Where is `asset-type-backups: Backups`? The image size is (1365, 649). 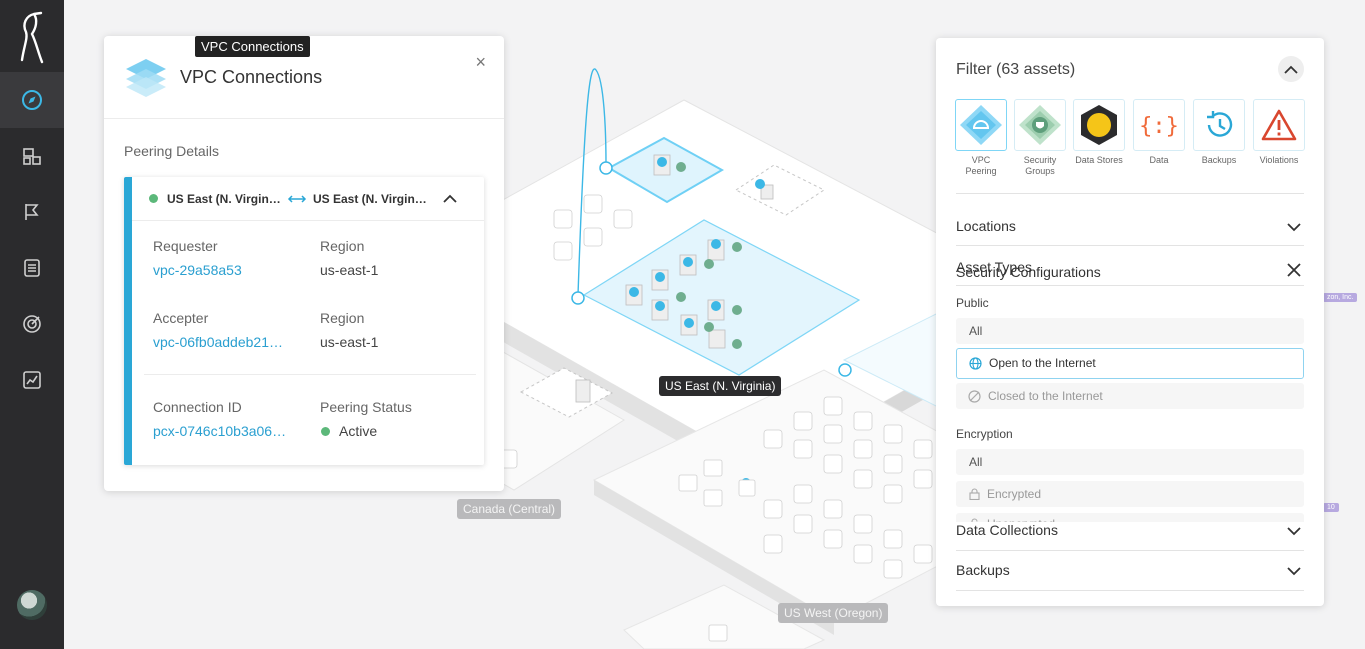
asset-type-backups: Backups is located at coordinates (1219, 132).